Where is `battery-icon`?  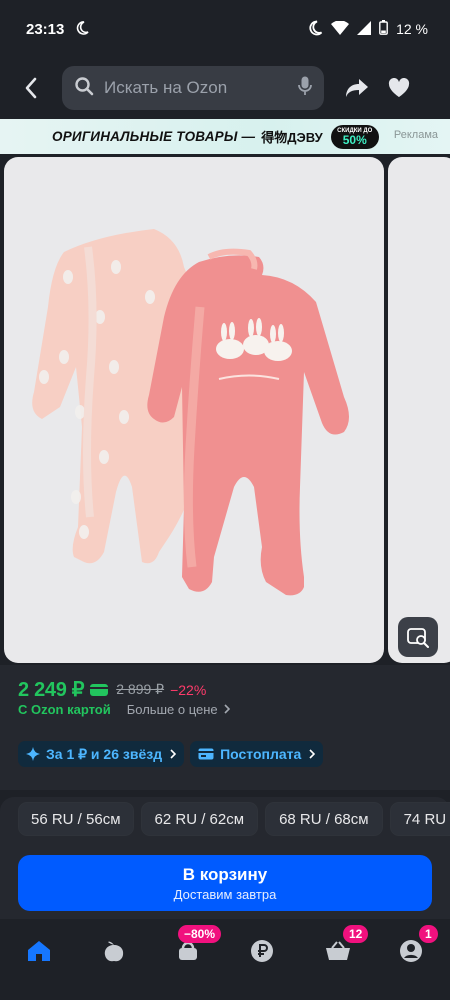
battery-icon is located at coordinates (383, 29).